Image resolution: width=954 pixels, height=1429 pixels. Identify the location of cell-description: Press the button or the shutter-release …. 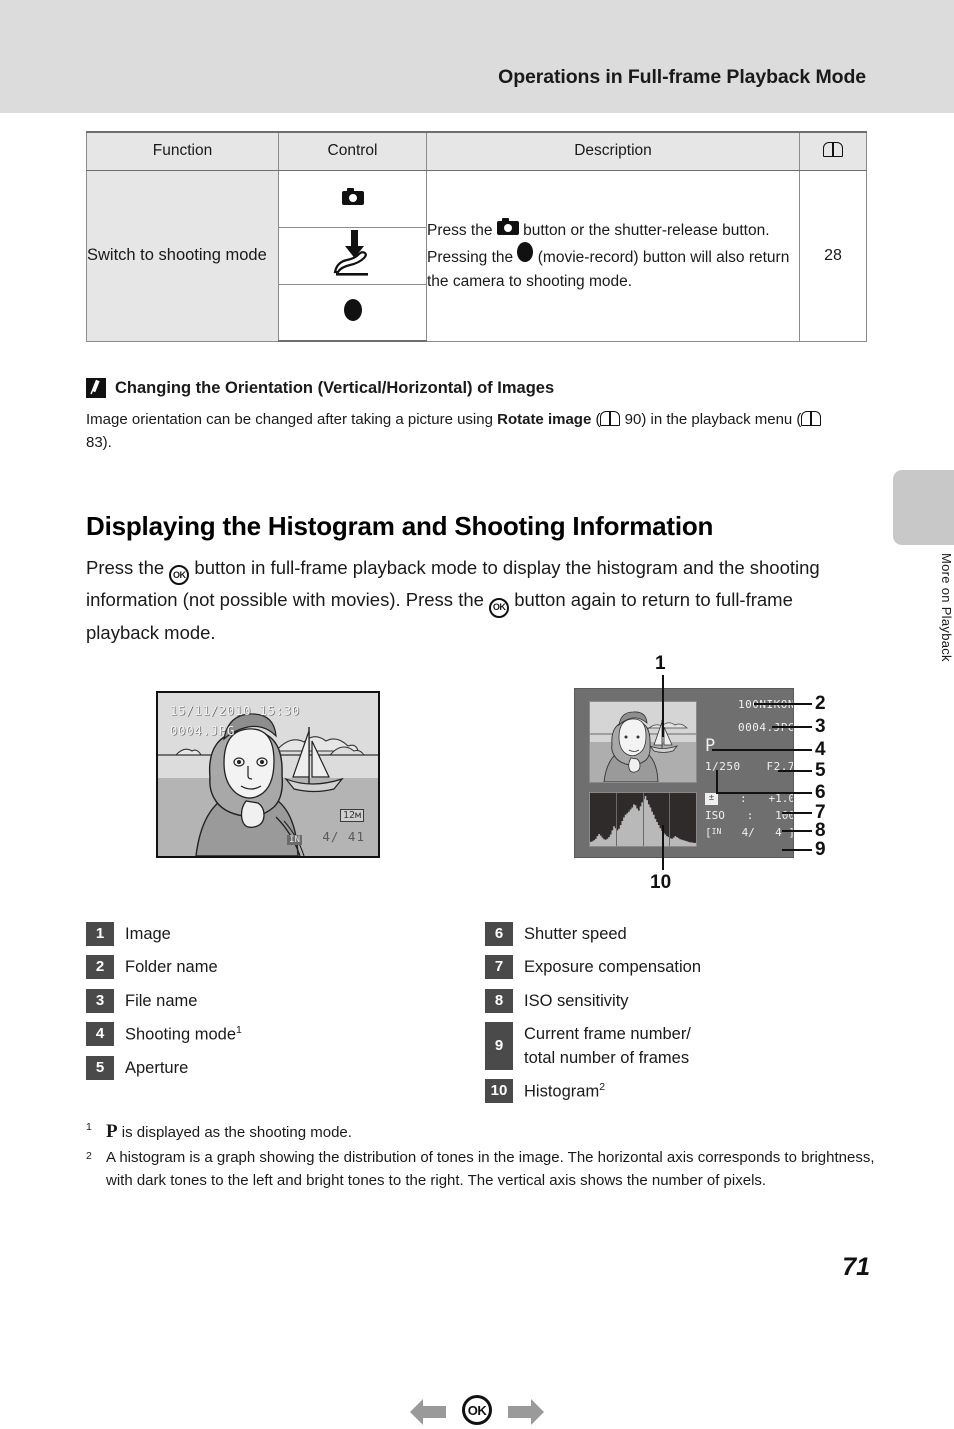
(613, 255).